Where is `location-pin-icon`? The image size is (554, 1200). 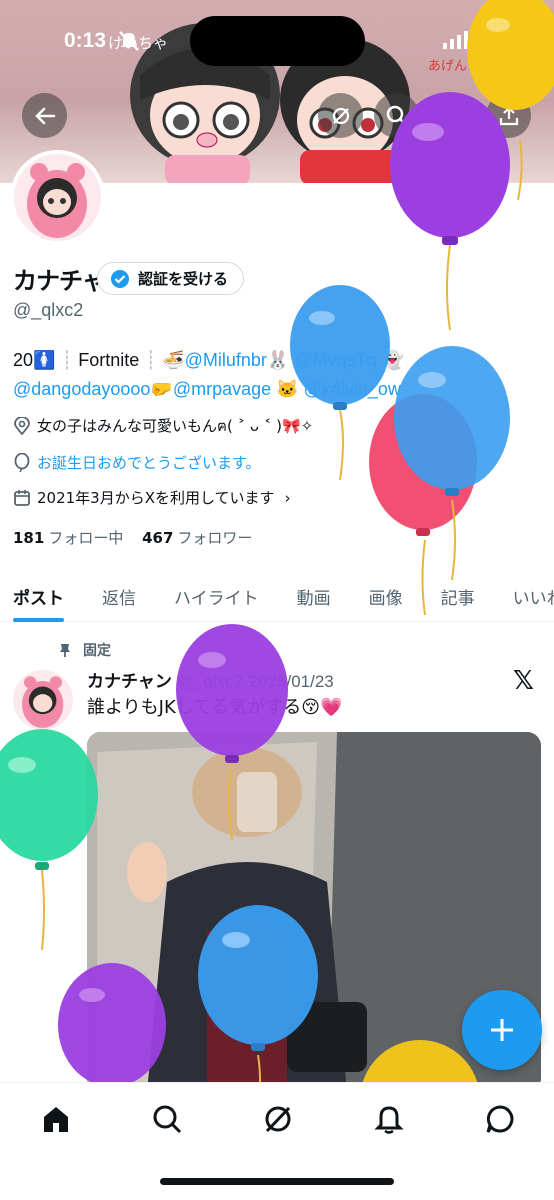 location-pin-icon is located at coordinates (22, 426).